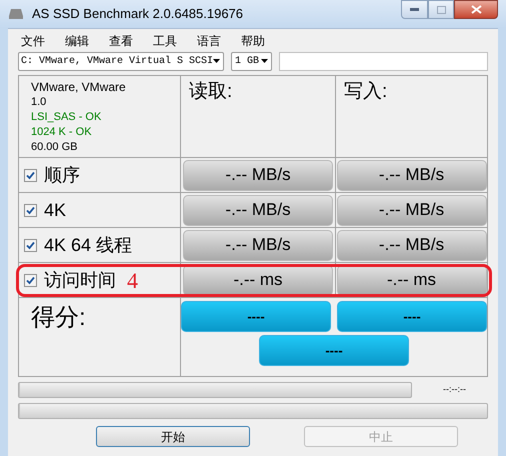 Image resolution: width=506 pixels, height=456 pixels. What do you see at coordinates (33, 41) in the screenshot?
I see `menu-item: 文件` at bounding box center [33, 41].